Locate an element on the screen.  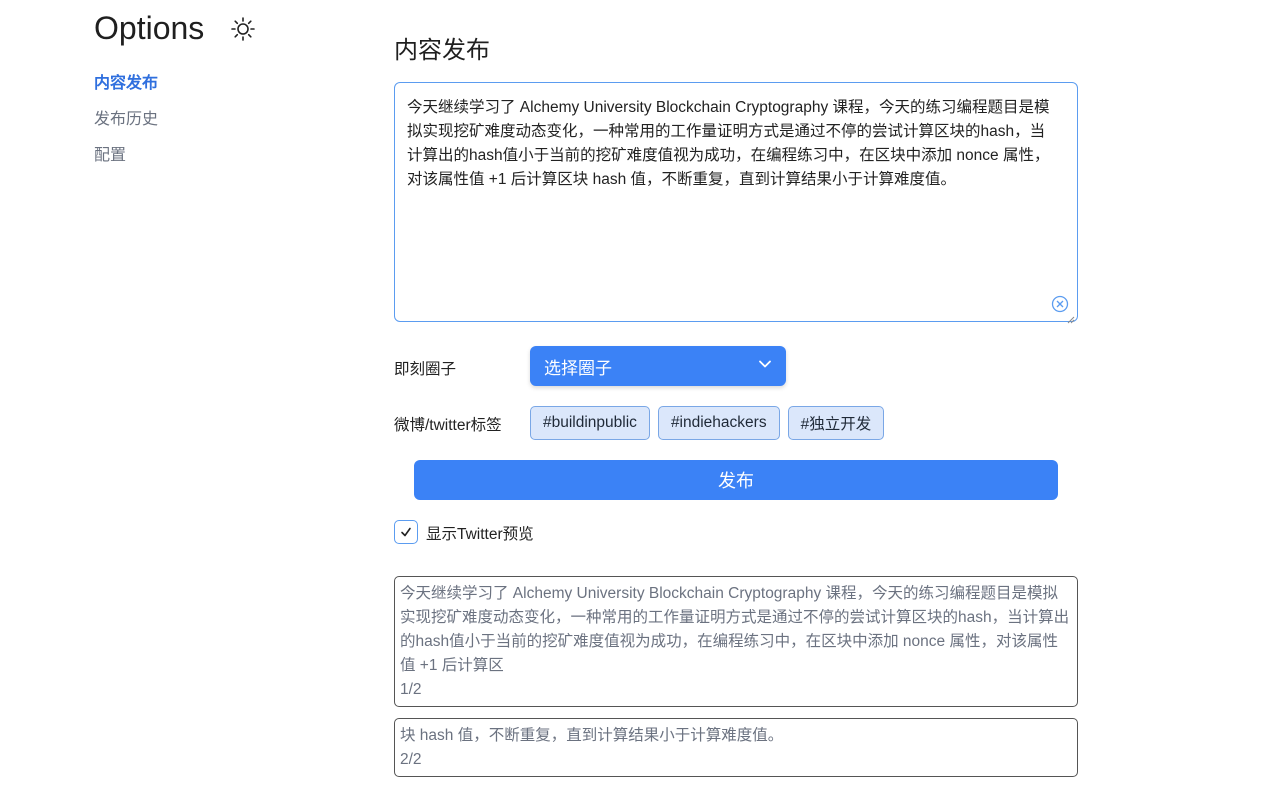
preview-checkbox is located at coordinates (406, 532).